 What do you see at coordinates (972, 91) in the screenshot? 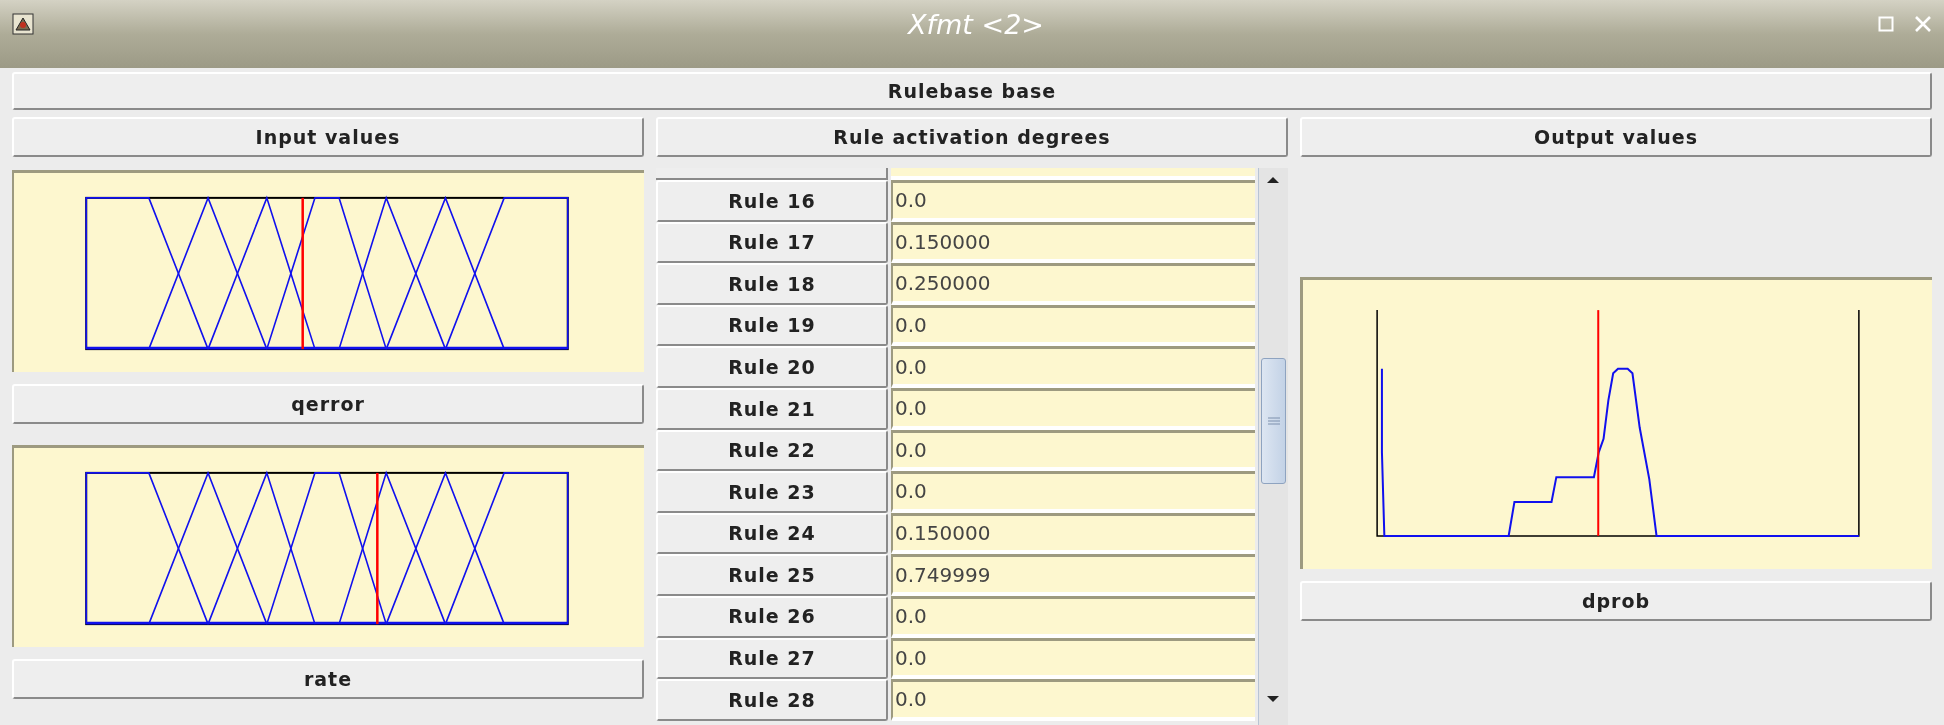
I see `rulebase-button: Rulebase base` at bounding box center [972, 91].